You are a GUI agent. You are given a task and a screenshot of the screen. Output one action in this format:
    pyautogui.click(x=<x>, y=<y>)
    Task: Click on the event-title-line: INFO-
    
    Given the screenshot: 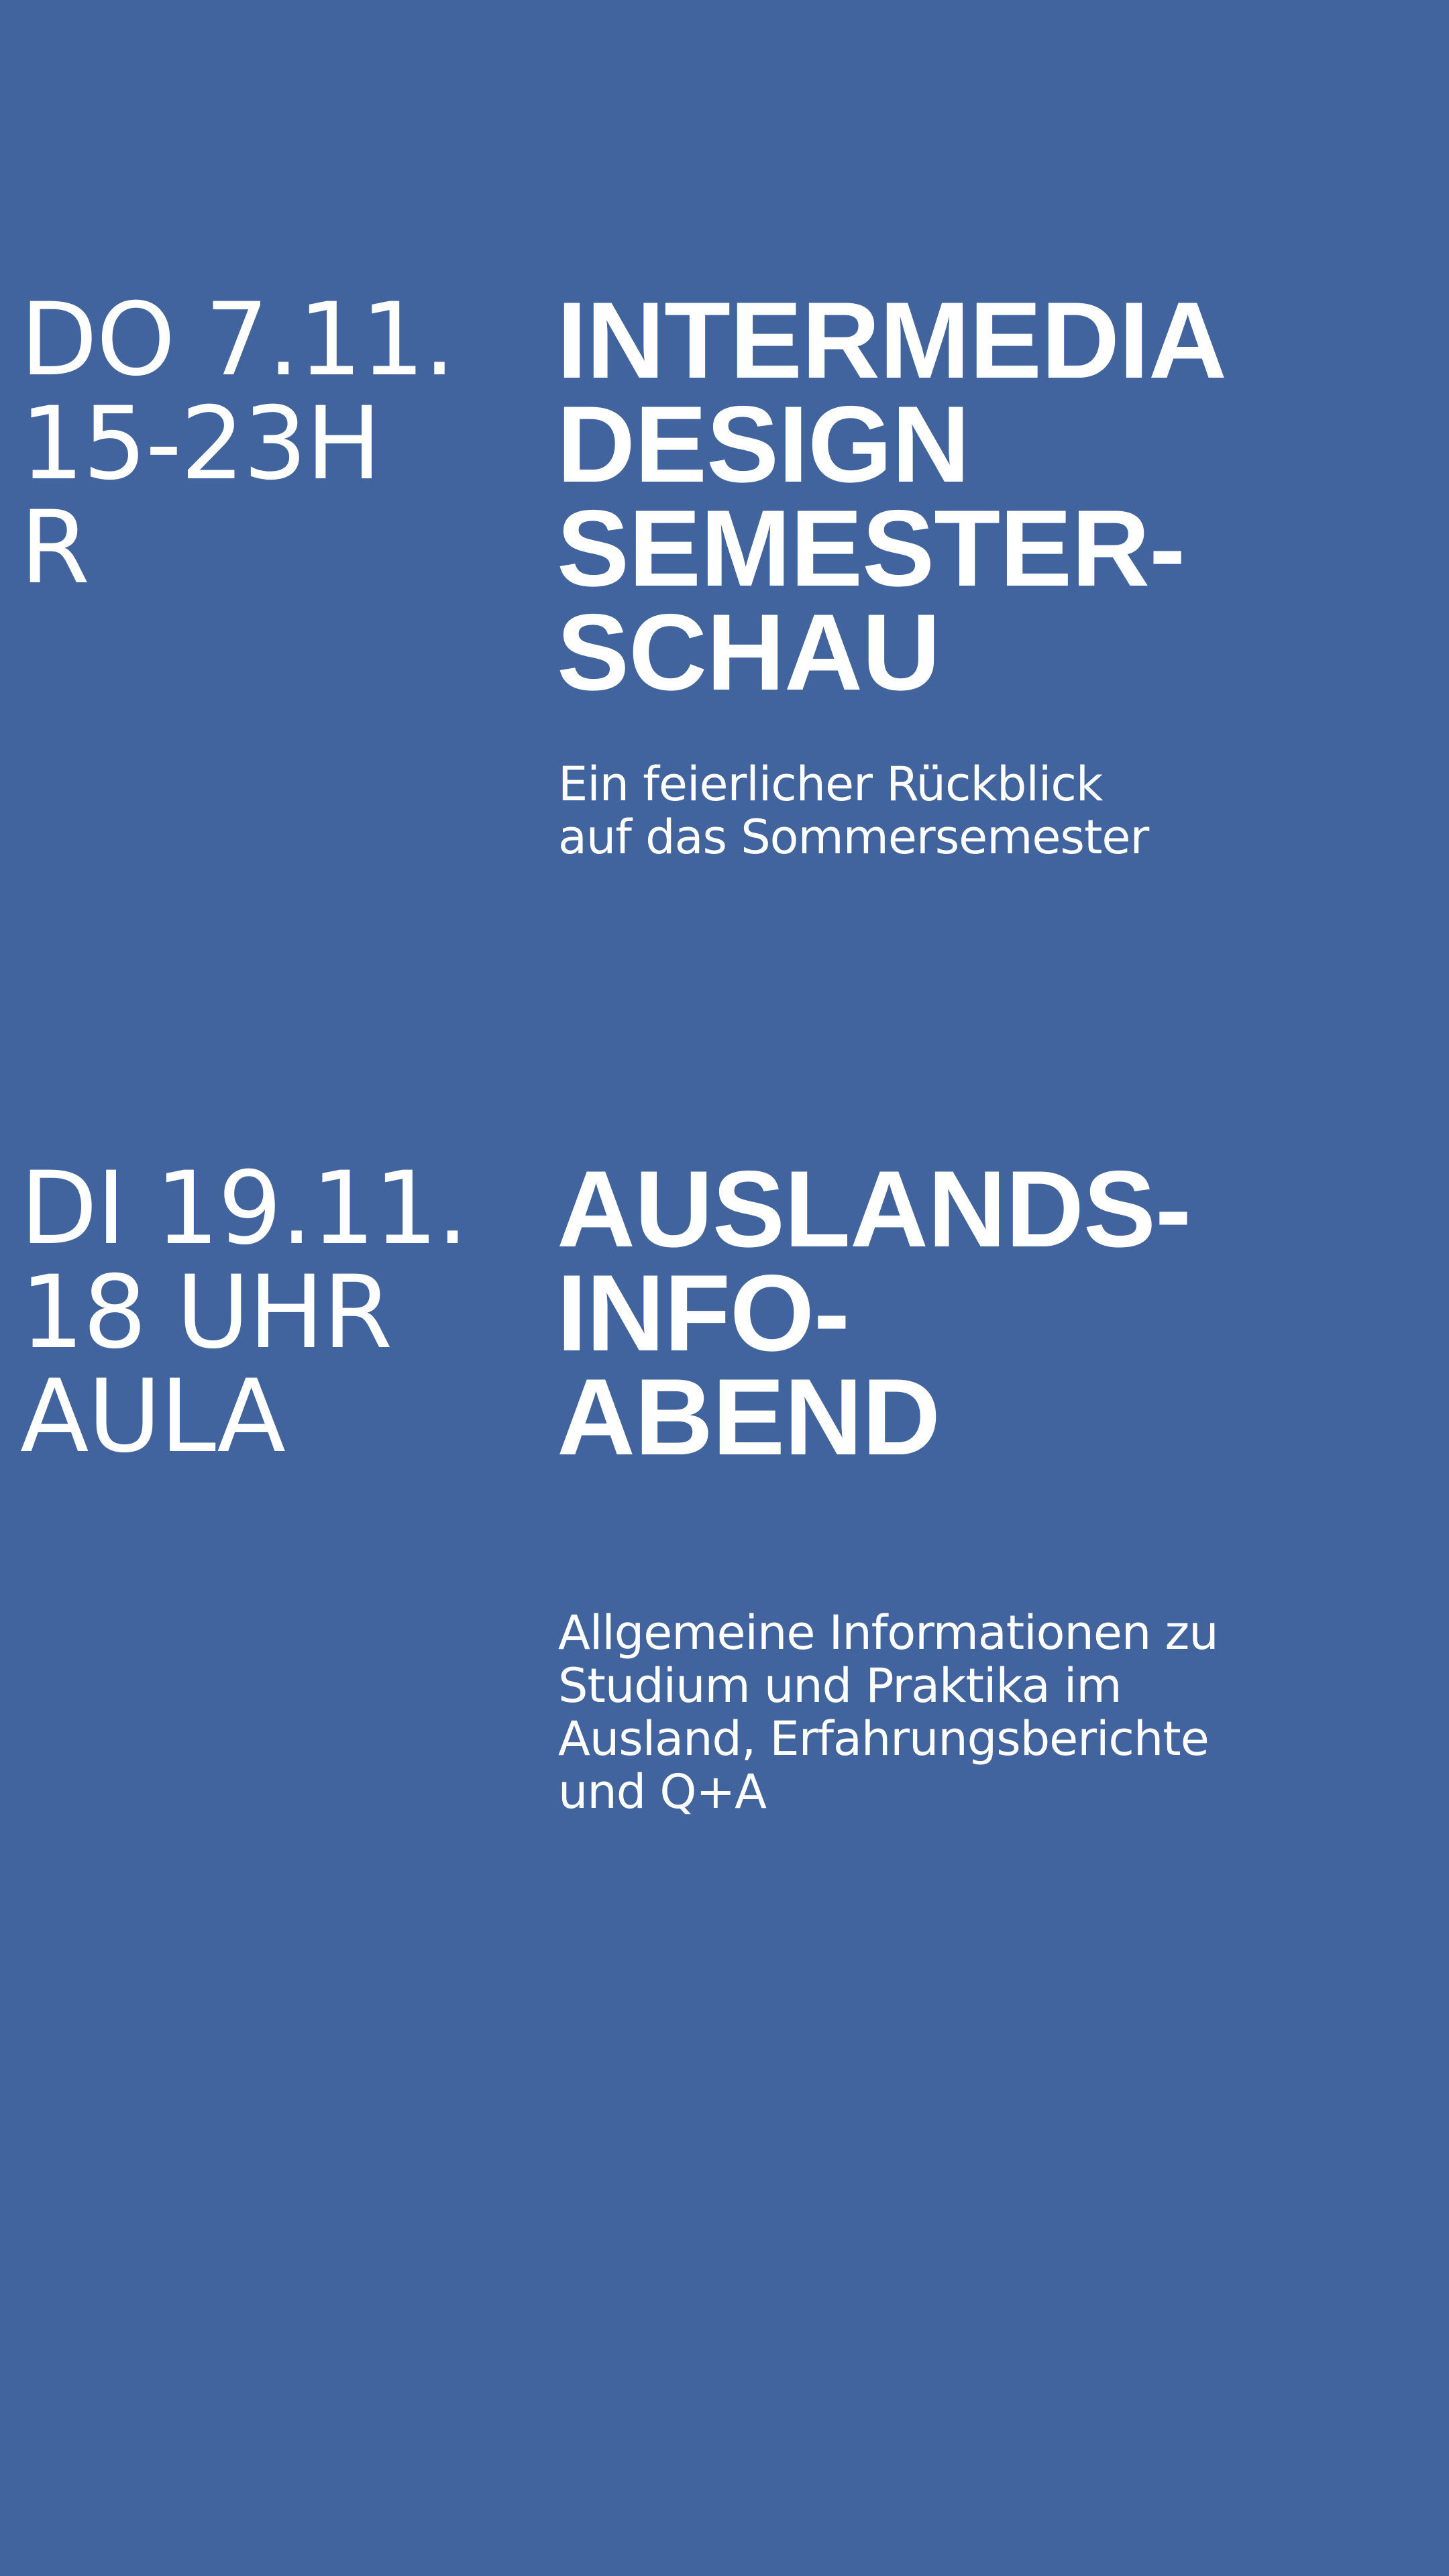 What is the action you would take?
    pyautogui.click(x=703, y=1313)
    